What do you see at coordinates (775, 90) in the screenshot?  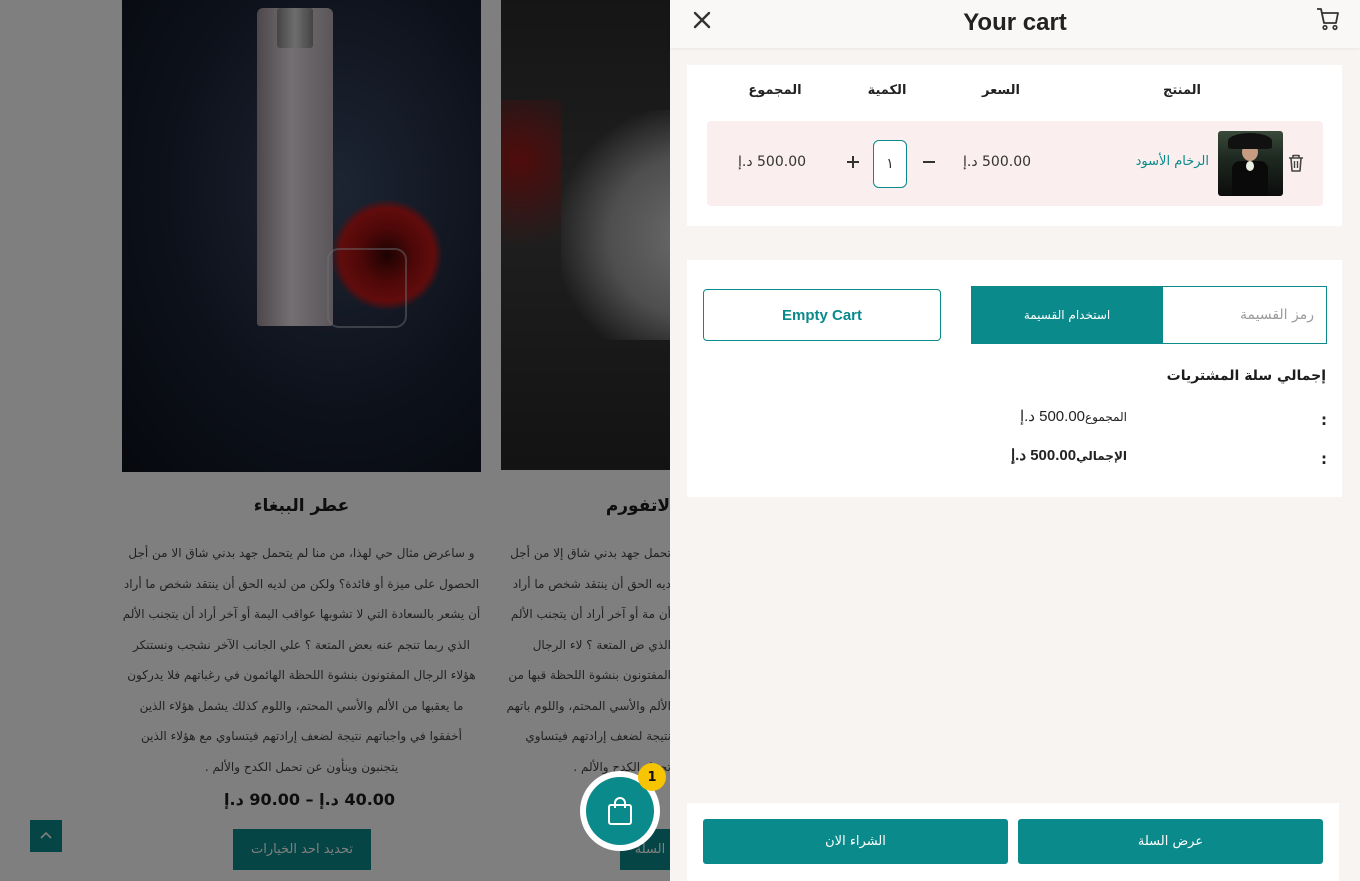 I see `header-total: المجموع` at bounding box center [775, 90].